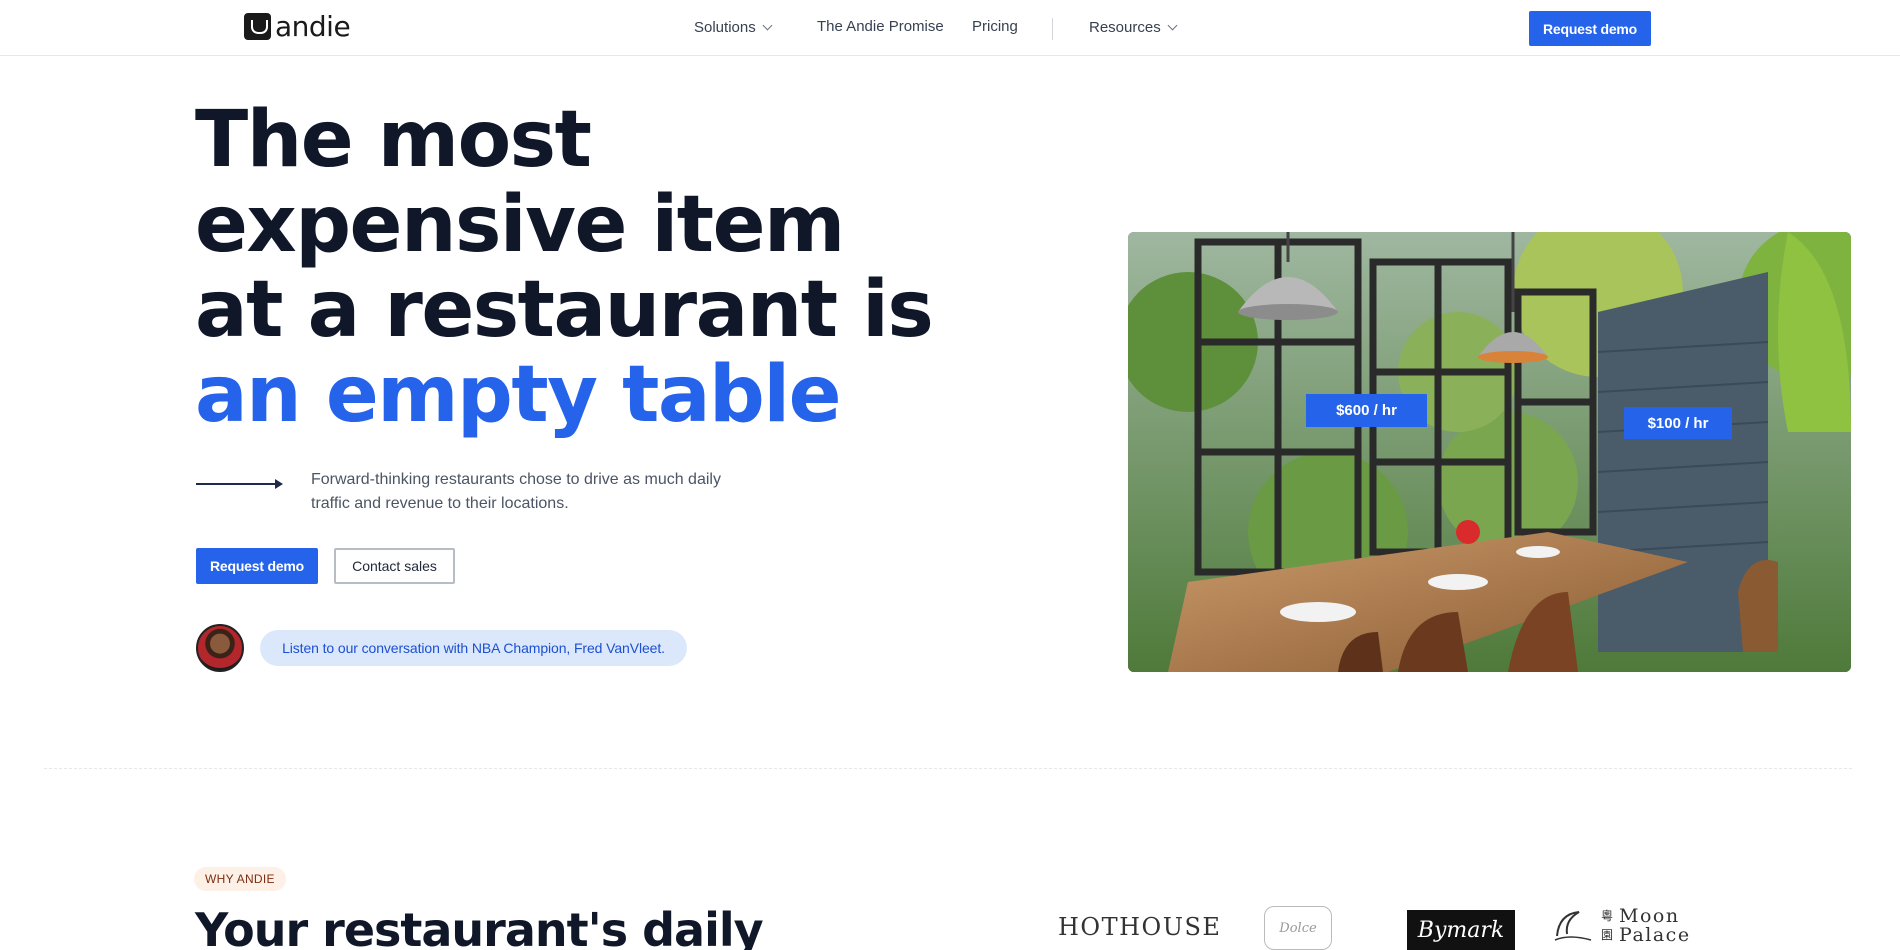 This screenshot has height=950, width=1900. Describe the element at coordinates (1607, 926) in the screenshot. I see `moon-palace-cjk: 粵 園` at that location.